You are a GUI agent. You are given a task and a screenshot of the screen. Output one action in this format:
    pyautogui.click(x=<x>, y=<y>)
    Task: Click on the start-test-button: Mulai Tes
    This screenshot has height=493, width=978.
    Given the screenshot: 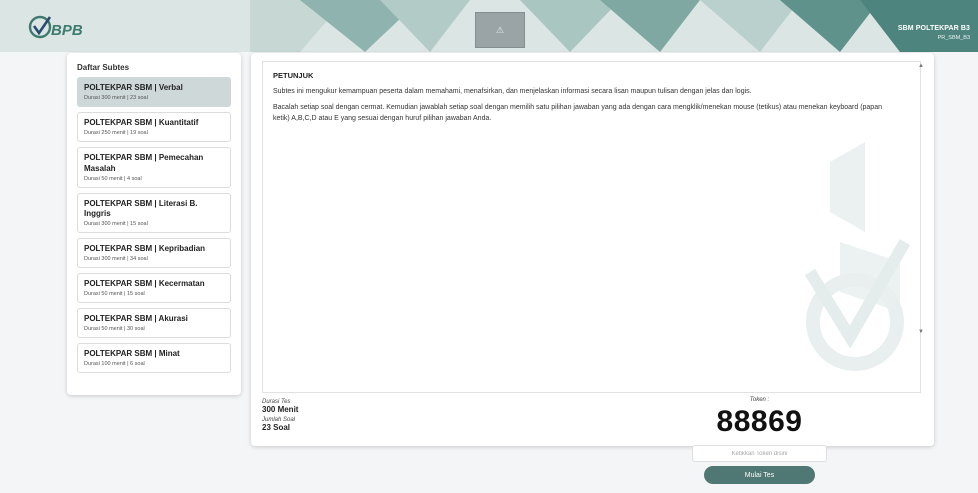 What is the action you would take?
    pyautogui.click(x=759, y=475)
    